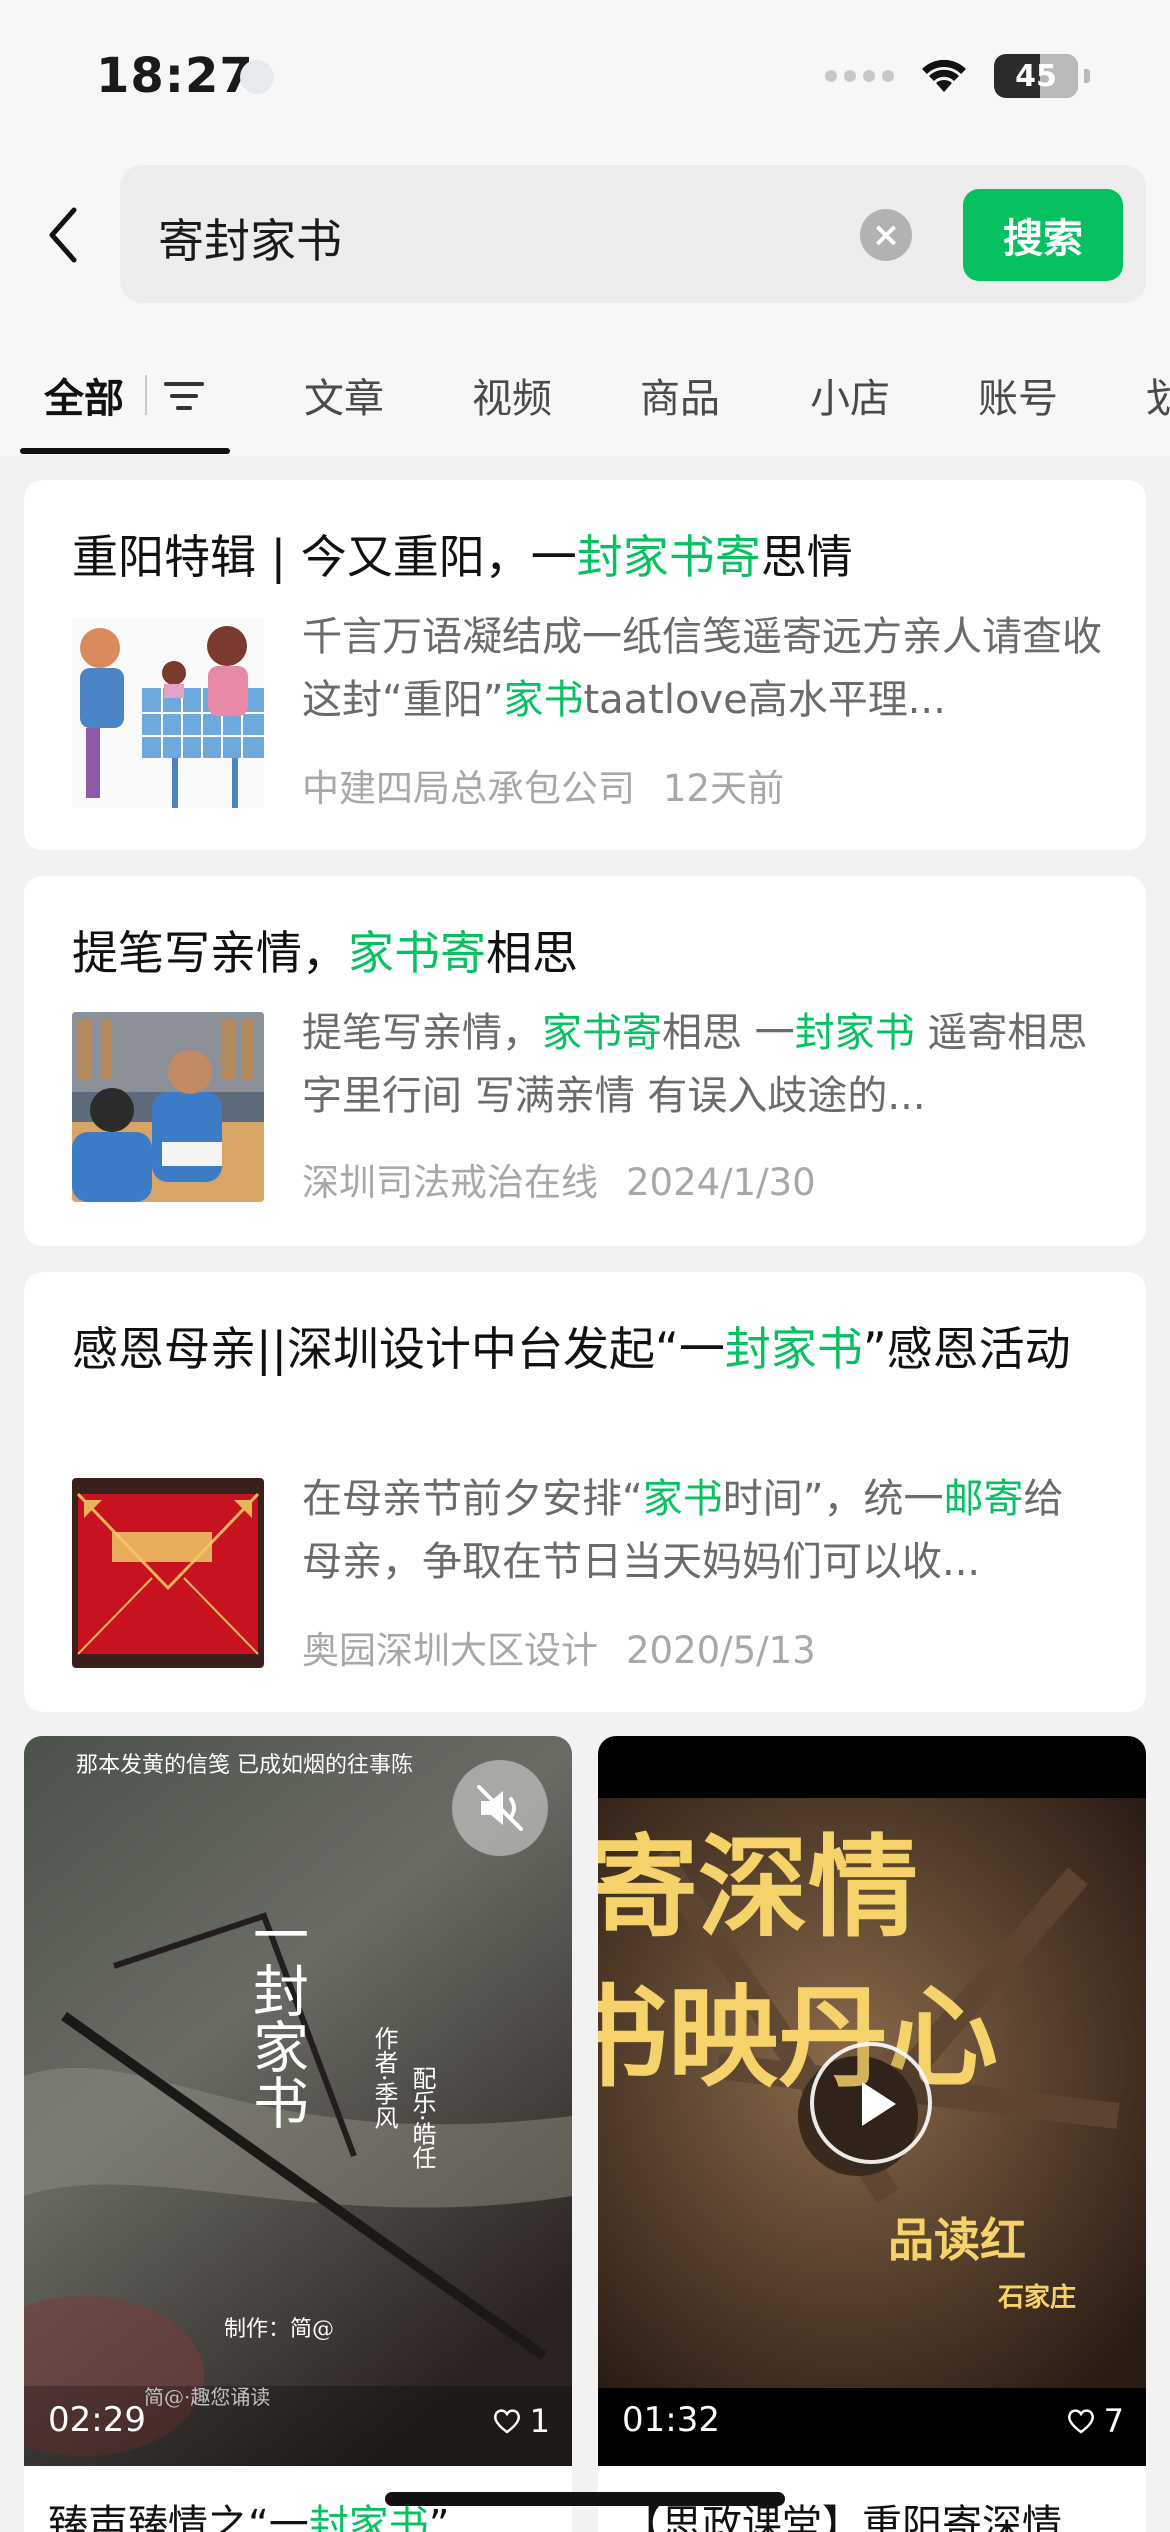 This screenshot has height=2532, width=1170. I want to click on article-title: 感恩母亲||深圳设计中台发起“一封家书”感恩活动, so click(592, 1349).